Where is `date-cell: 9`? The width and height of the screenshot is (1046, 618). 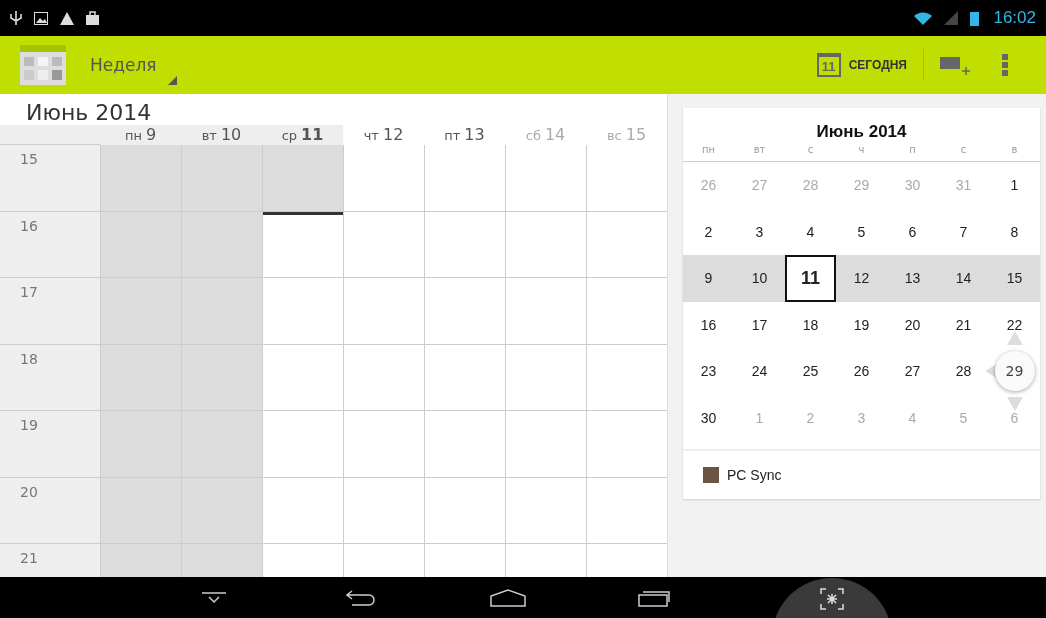 date-cell: 9 is located at coordinates (708, 278).